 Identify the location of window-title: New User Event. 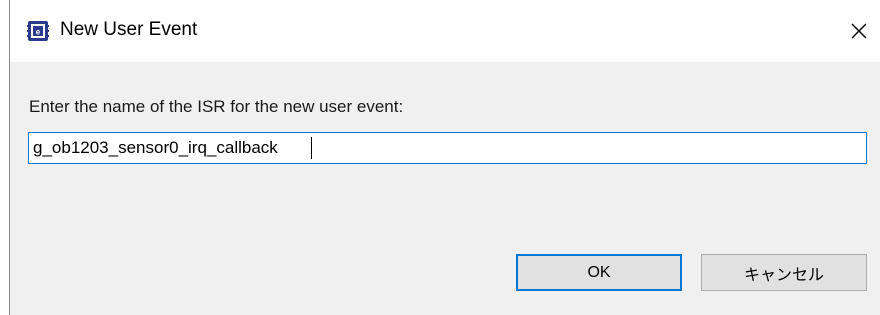
(129, 29).